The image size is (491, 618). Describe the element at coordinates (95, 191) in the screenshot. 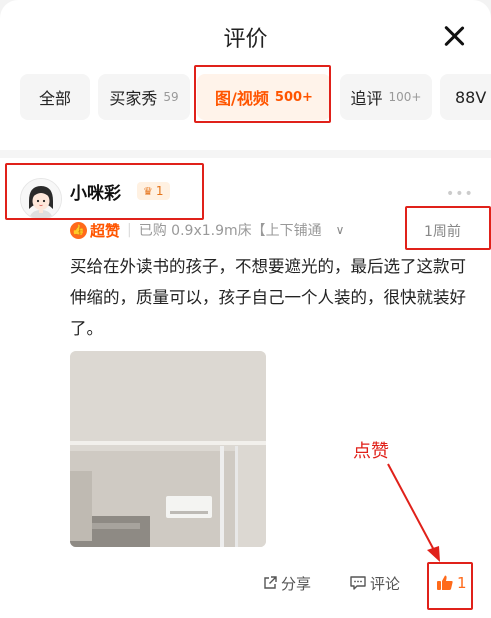

I see `username: 小咪彩` at that location.